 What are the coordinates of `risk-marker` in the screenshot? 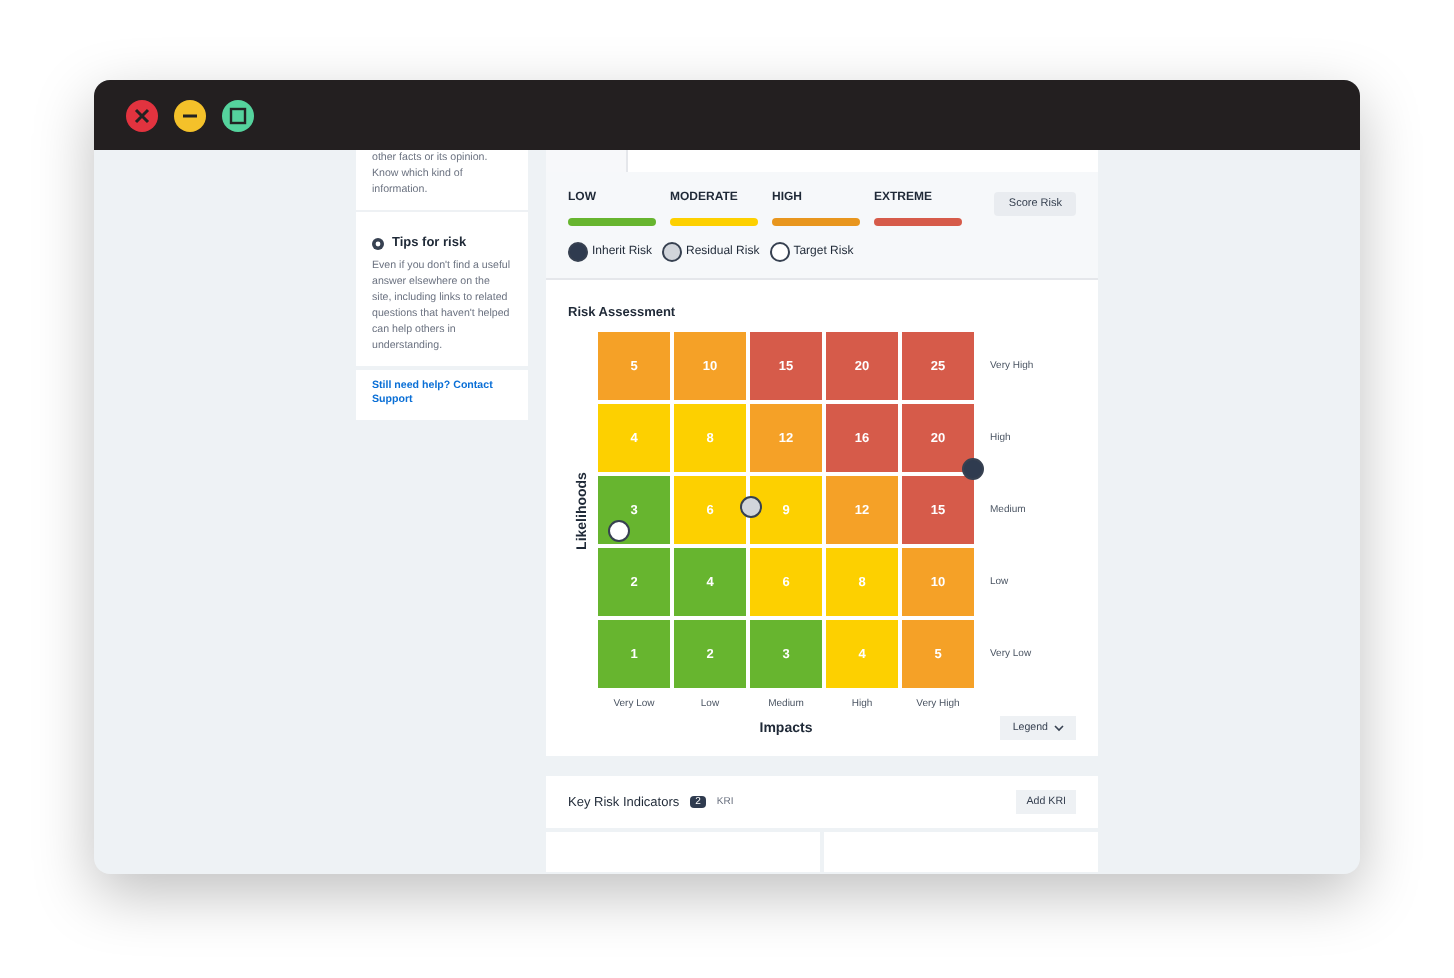 It's located at (973, 469).